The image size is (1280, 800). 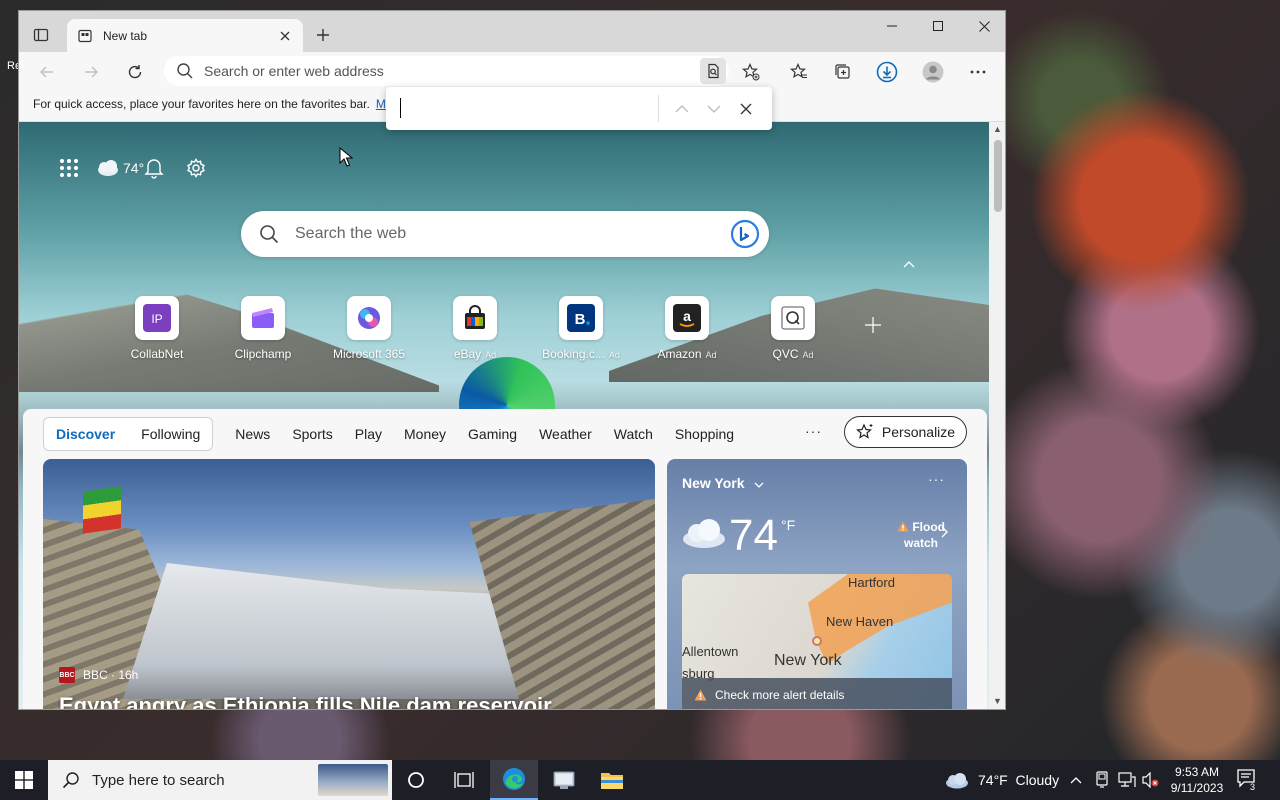 What do you see at coordinates (813, 431) in the screenshot?
I see `feed-more-button: ···` at bounding box center [813, 431].